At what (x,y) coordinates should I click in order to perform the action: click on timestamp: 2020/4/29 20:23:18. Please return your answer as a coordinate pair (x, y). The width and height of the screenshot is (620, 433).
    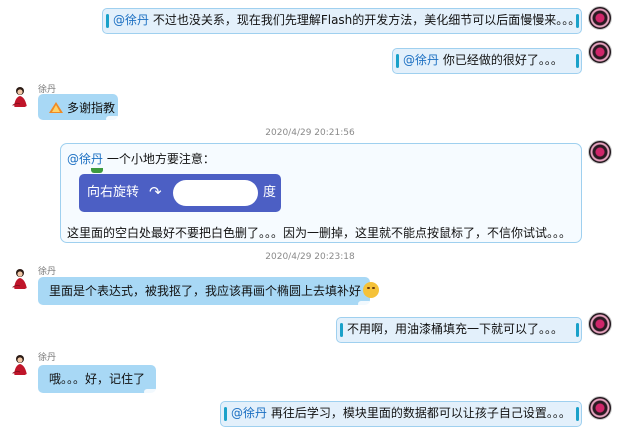
    Looking at the image, I should click on (310, 257).